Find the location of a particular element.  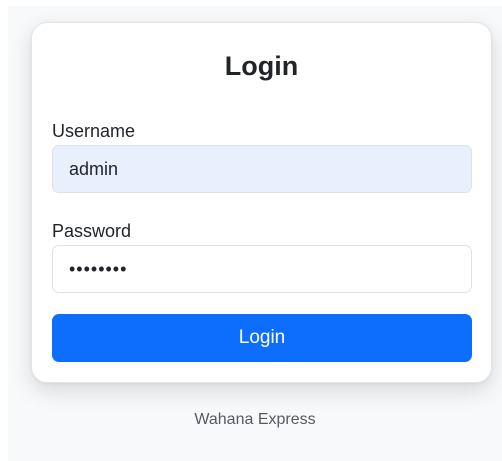

username-input is located at coordinates (262, 169).